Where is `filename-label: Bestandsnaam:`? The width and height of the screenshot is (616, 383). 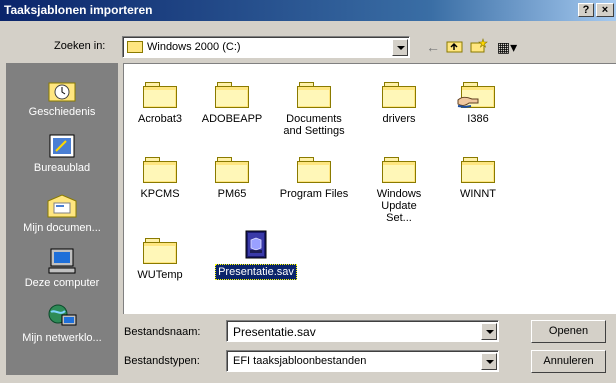 filename-label: Bestandsnaam: is located at coordinates (162, 332).